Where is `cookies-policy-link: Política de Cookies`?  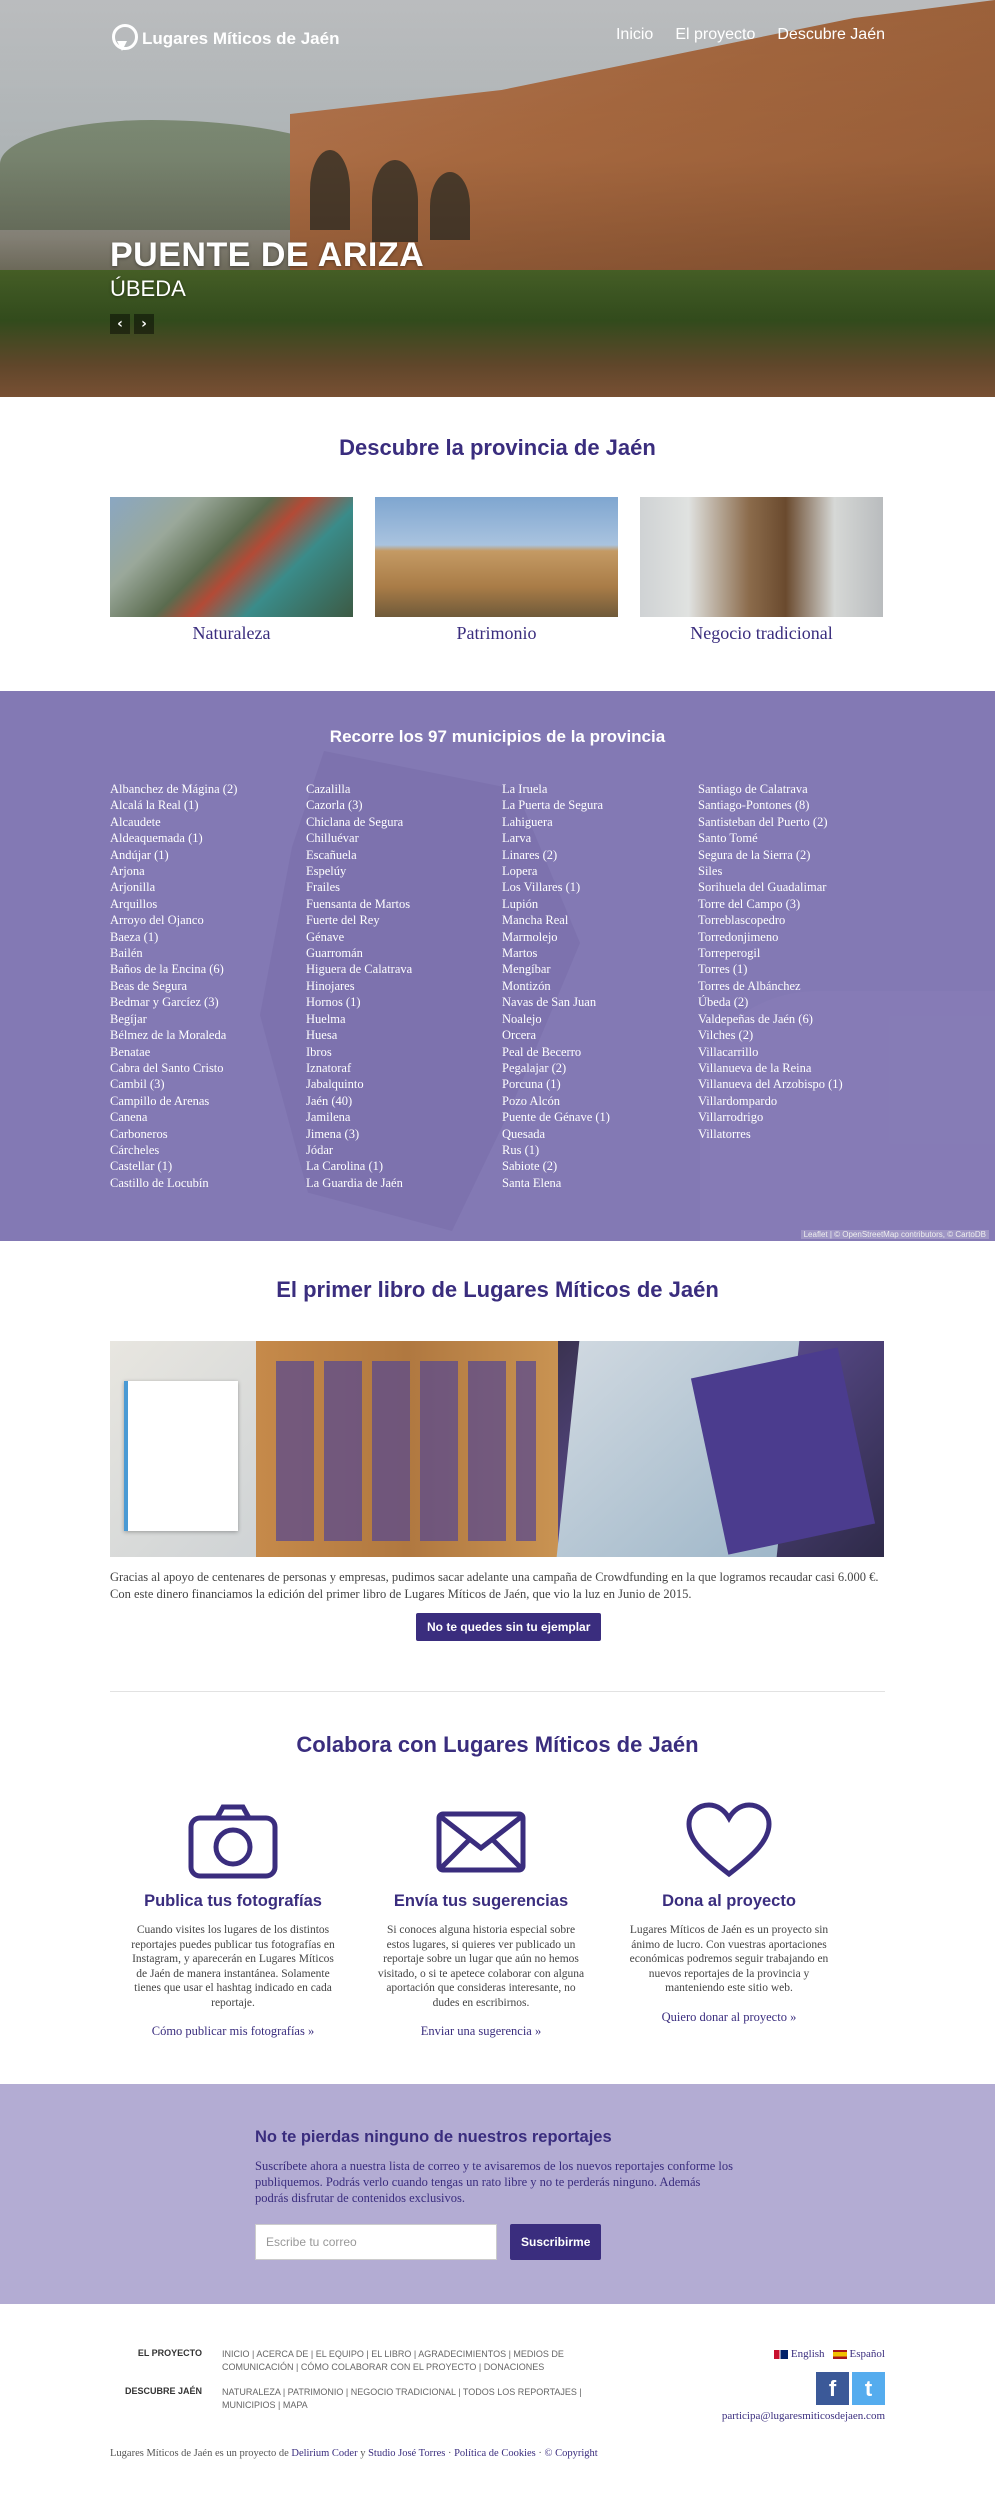
cookies-policy-link: Política de Cookies is located at coordinates (495, 2453).